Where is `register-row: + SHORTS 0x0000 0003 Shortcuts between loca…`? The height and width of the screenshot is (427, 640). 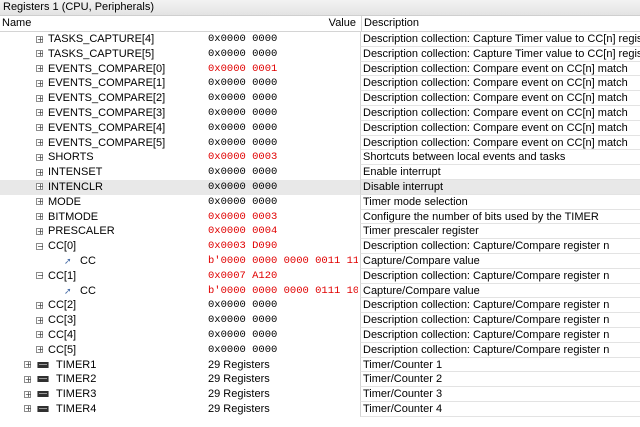
register-row: + SHORTS 0x0000 0003 Shortcuts between loca… is located at coordinates (320, 158).